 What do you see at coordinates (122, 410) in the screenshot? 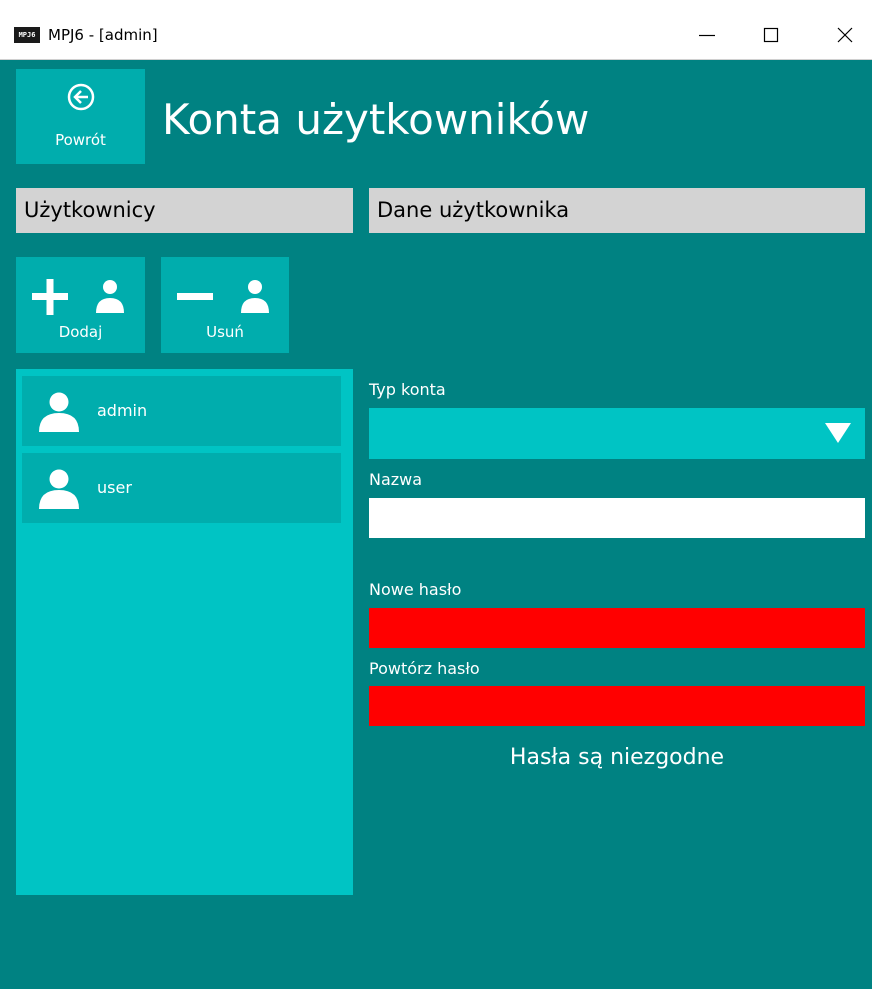
I see `user-name: admin` at bounding box center [122, 410].